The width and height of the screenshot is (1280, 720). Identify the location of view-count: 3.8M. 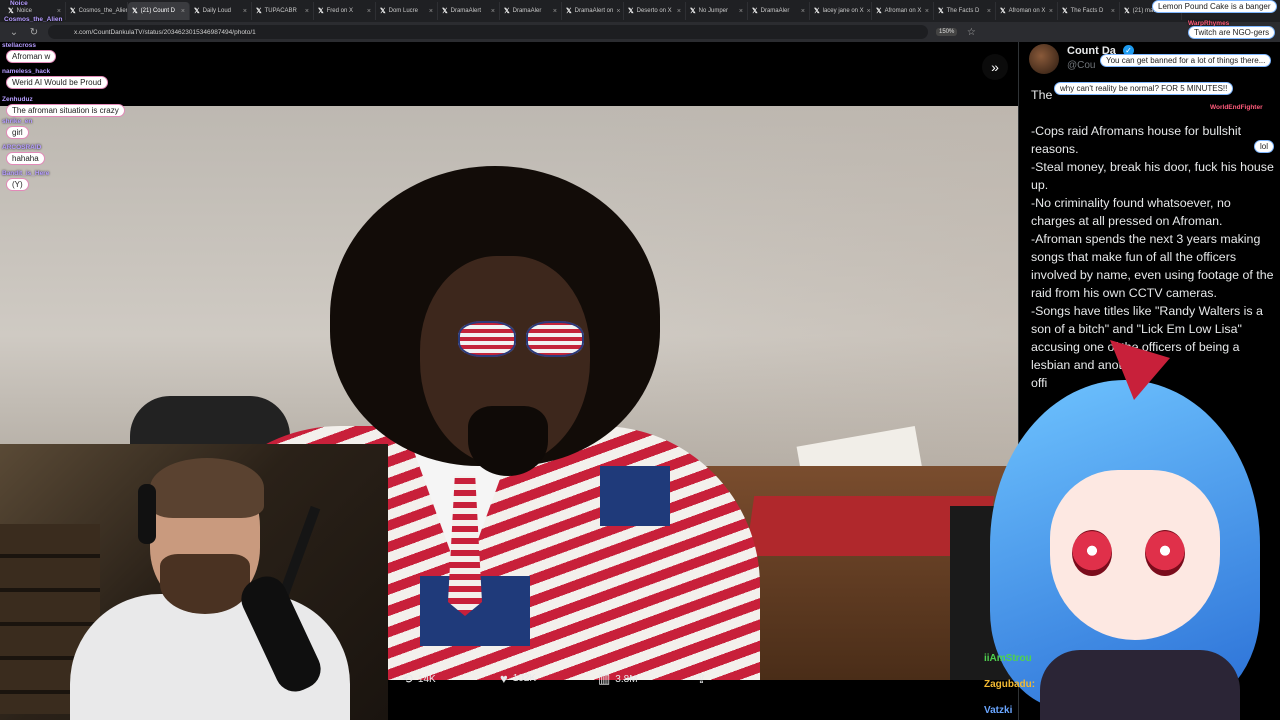
(626, 679).